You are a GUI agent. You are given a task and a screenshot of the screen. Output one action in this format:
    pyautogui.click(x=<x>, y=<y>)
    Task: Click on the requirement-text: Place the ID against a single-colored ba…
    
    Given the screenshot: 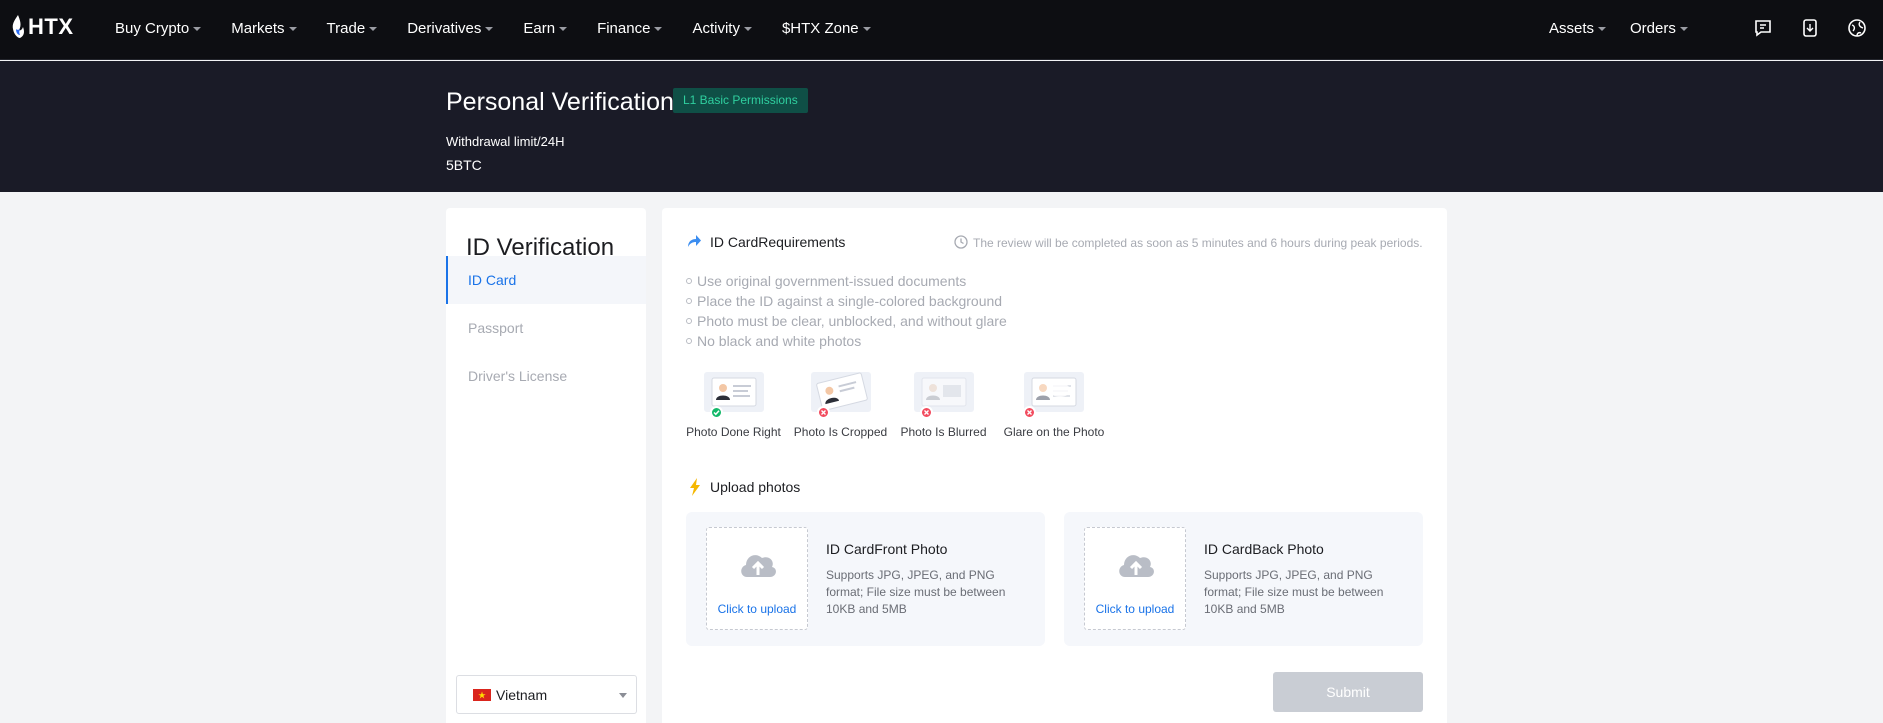 What is the action you would take?
    pyautogui.click(x=850, y=301)
    